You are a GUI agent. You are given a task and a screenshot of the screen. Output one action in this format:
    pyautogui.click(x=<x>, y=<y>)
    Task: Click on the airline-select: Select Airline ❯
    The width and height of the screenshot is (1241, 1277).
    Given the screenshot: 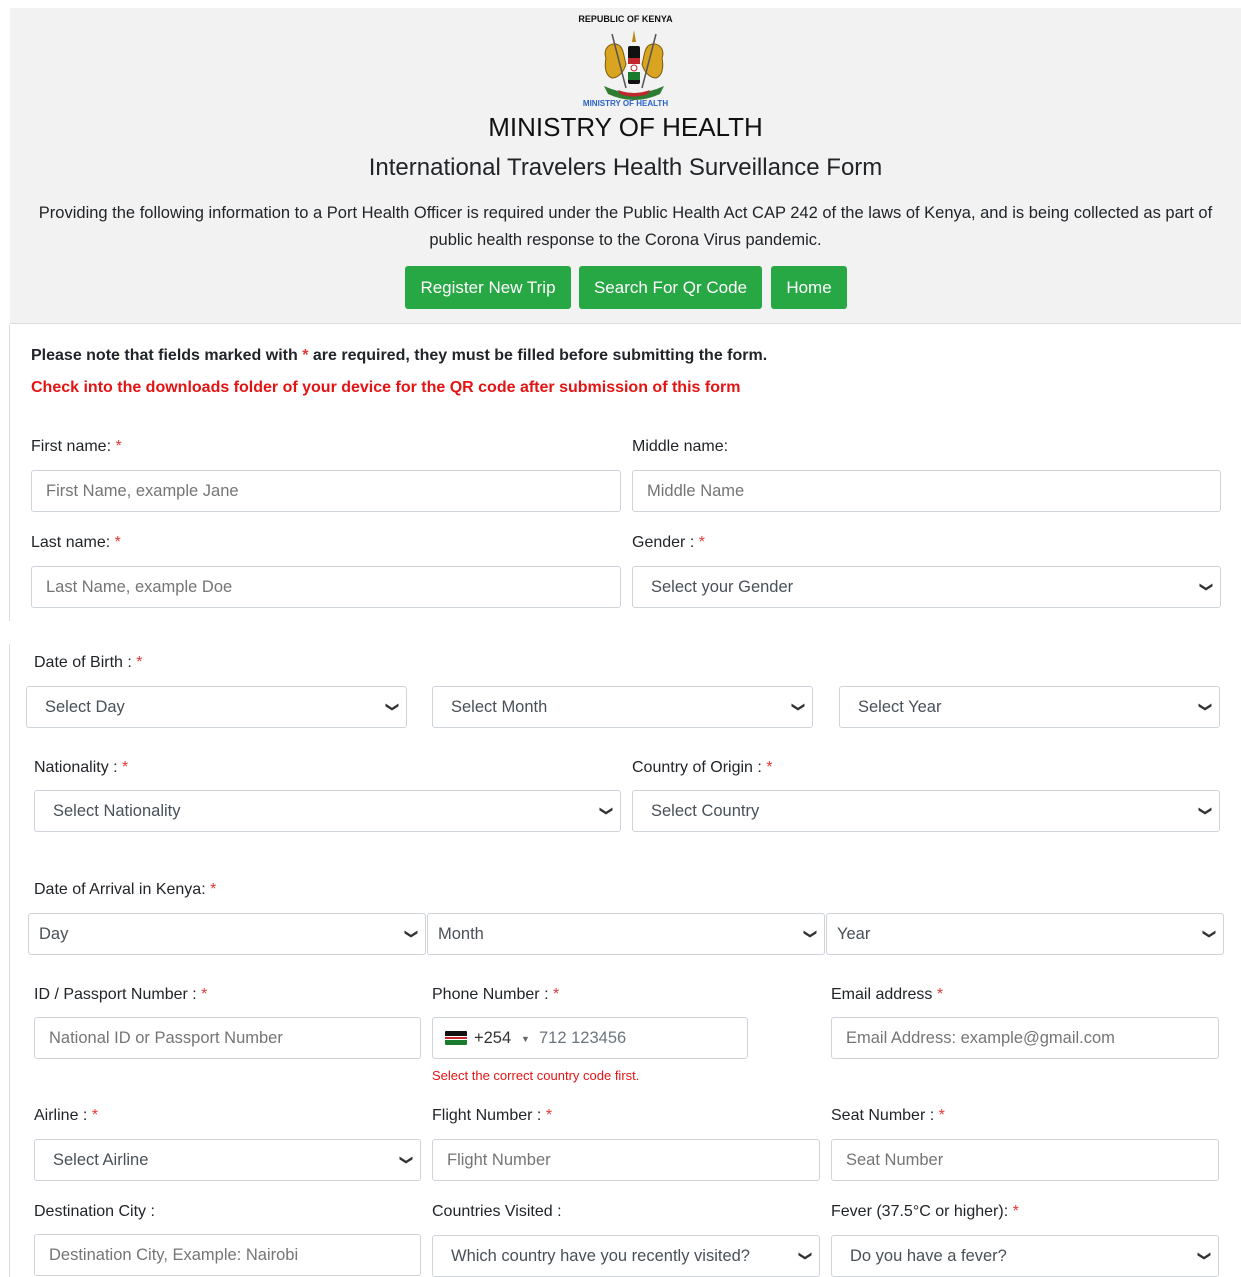 What is the action you would take?
    pyautogui.click(x=227, y=1160)
    